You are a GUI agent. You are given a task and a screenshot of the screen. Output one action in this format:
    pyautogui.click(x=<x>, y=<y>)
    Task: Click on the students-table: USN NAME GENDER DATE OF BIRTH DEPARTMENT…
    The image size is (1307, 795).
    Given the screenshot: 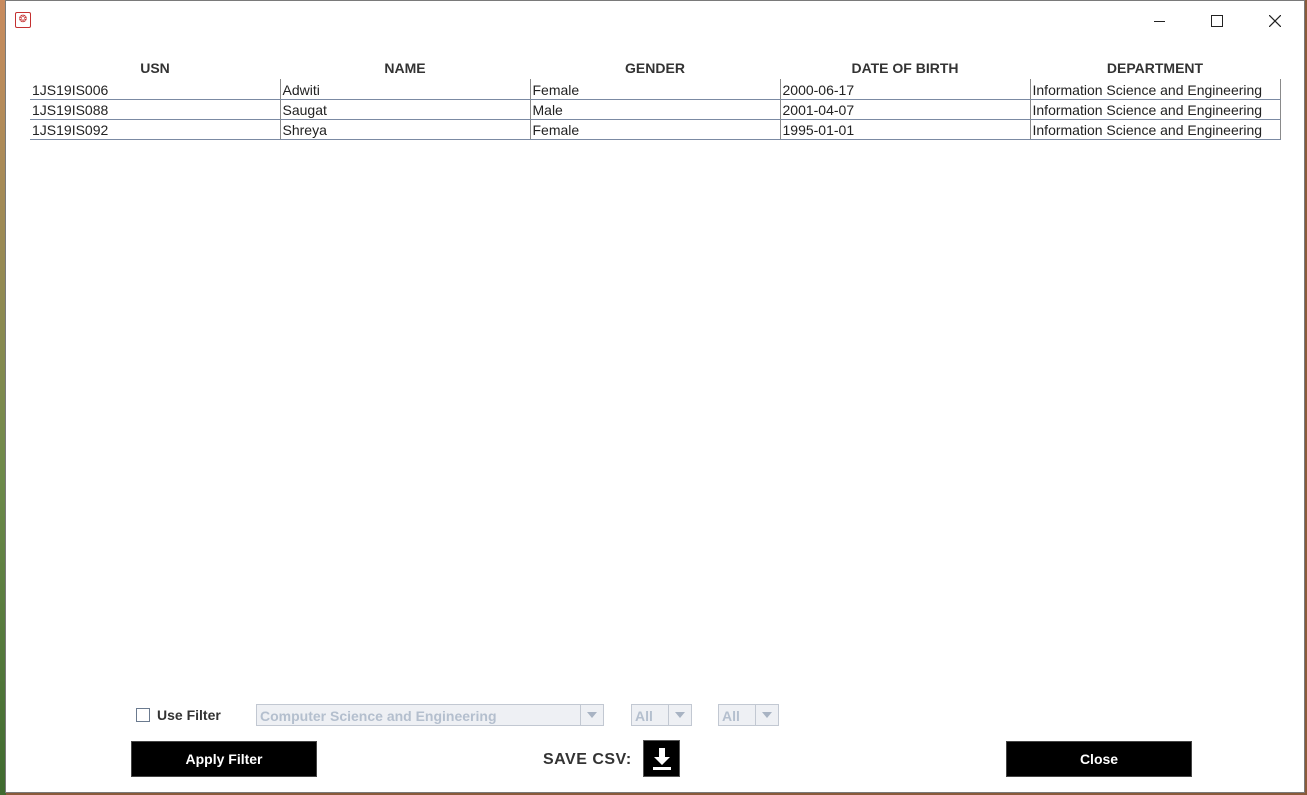 What is the action you would take?
    pyautogui.click(x=655, y=98)
    